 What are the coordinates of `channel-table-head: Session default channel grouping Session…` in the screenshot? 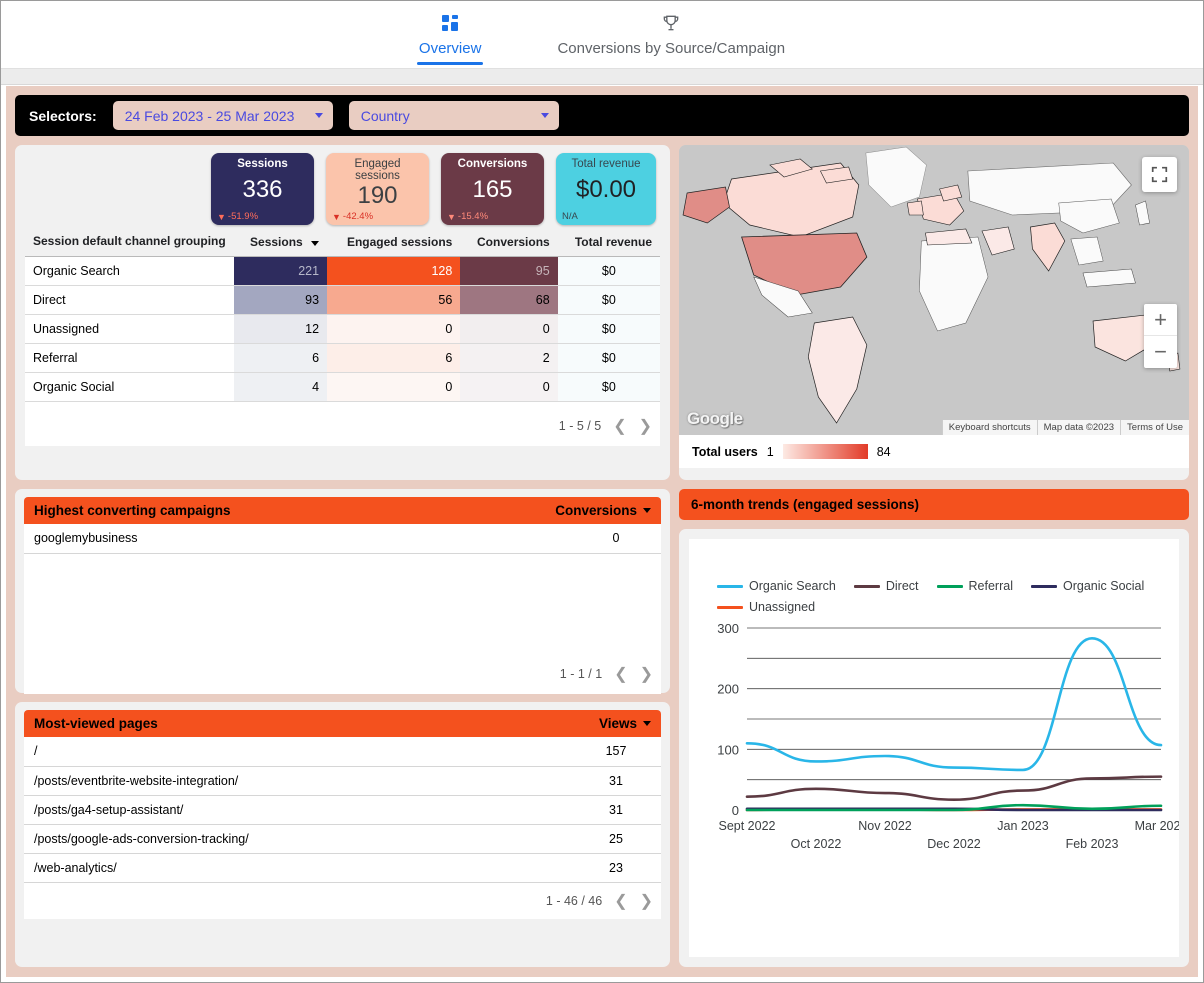 It's located at (342, 243).